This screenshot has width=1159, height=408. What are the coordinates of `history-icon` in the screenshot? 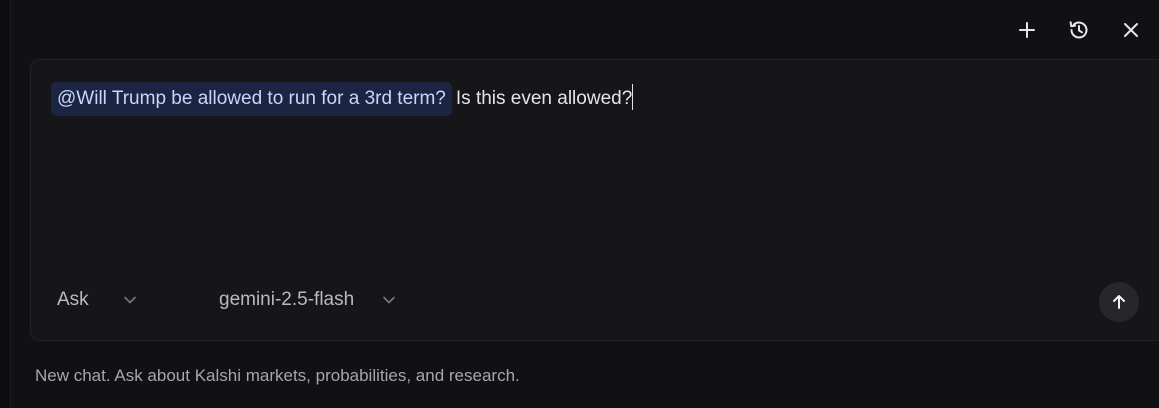 It's located at (1078, 30).